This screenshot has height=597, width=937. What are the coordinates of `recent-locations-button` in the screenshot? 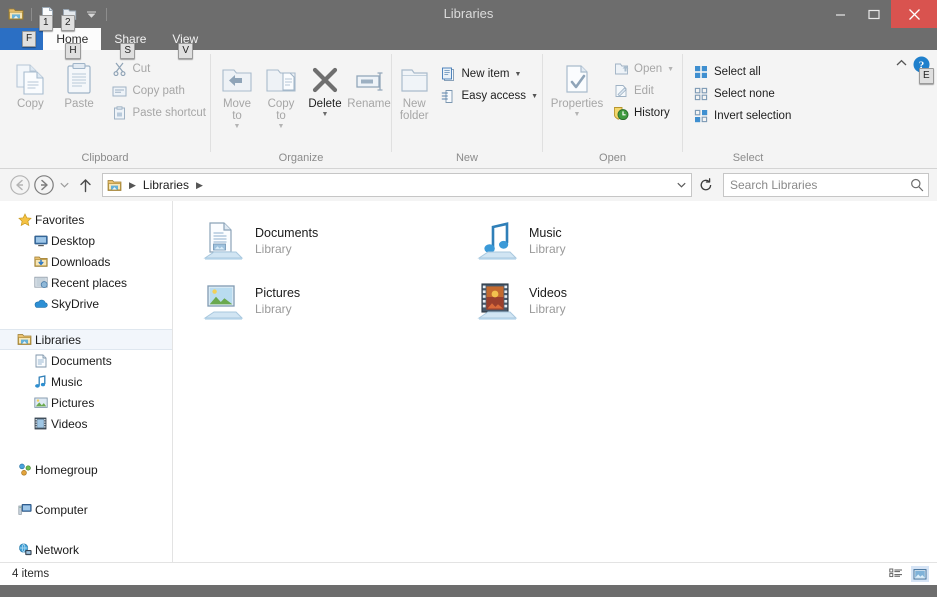 It's located at (64, 185).